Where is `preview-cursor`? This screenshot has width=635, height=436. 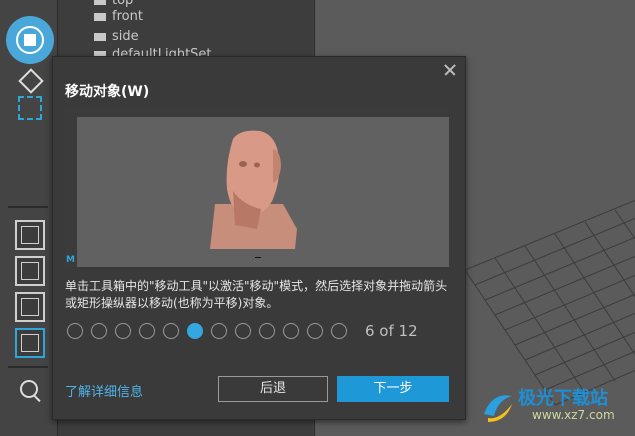 preview-cursor is located at coordinates (258, 257).